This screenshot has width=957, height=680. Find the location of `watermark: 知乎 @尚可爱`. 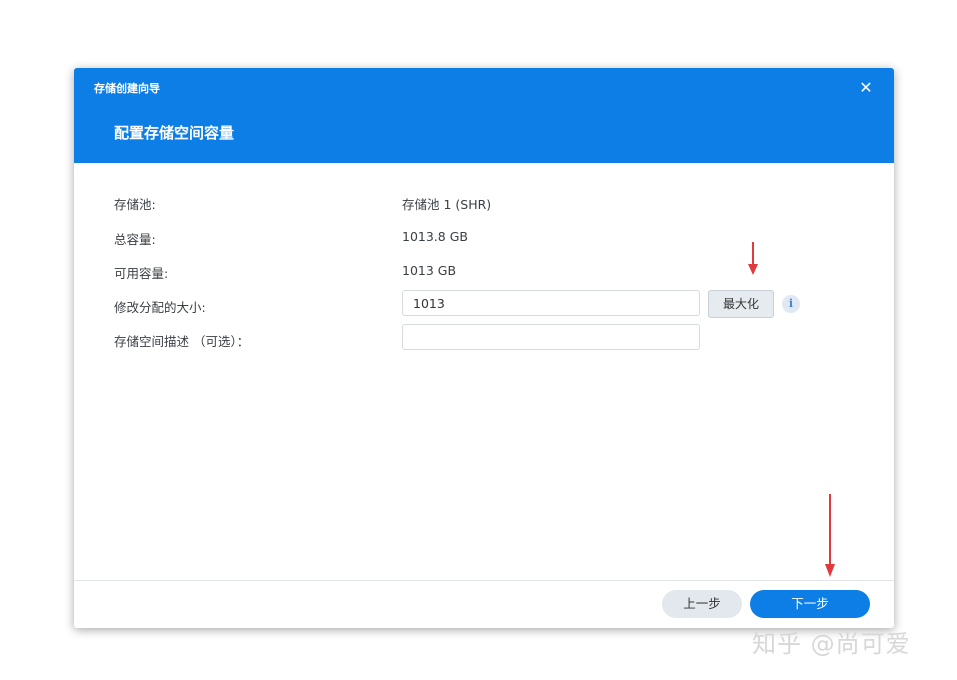

watermark: 知乎 @尚可爱 is located at coordinates (831, 644).